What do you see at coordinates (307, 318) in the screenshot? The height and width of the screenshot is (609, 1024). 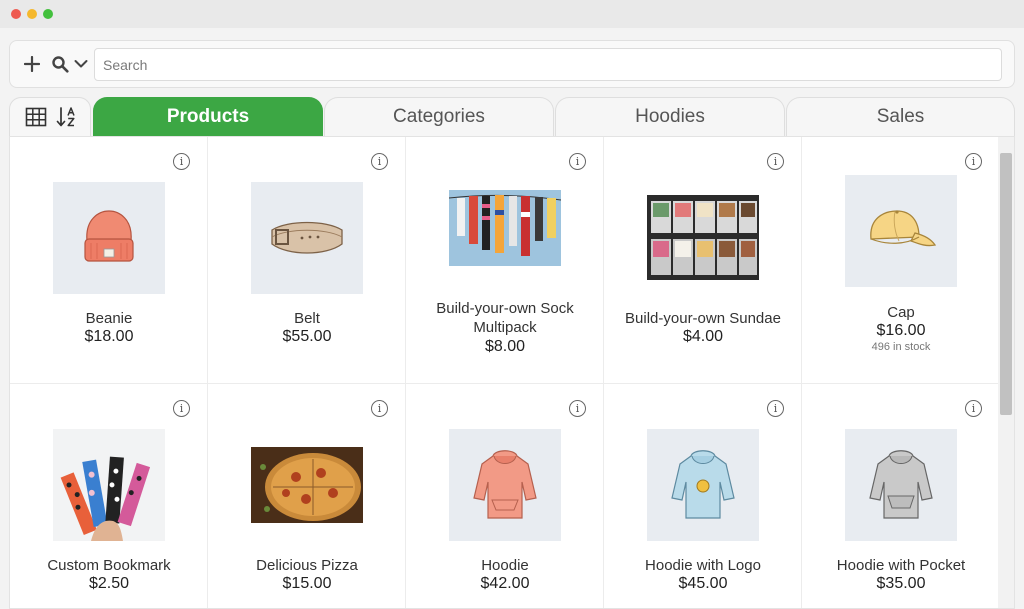 I see `product-name: Belt` at bounding box center [307, 318].